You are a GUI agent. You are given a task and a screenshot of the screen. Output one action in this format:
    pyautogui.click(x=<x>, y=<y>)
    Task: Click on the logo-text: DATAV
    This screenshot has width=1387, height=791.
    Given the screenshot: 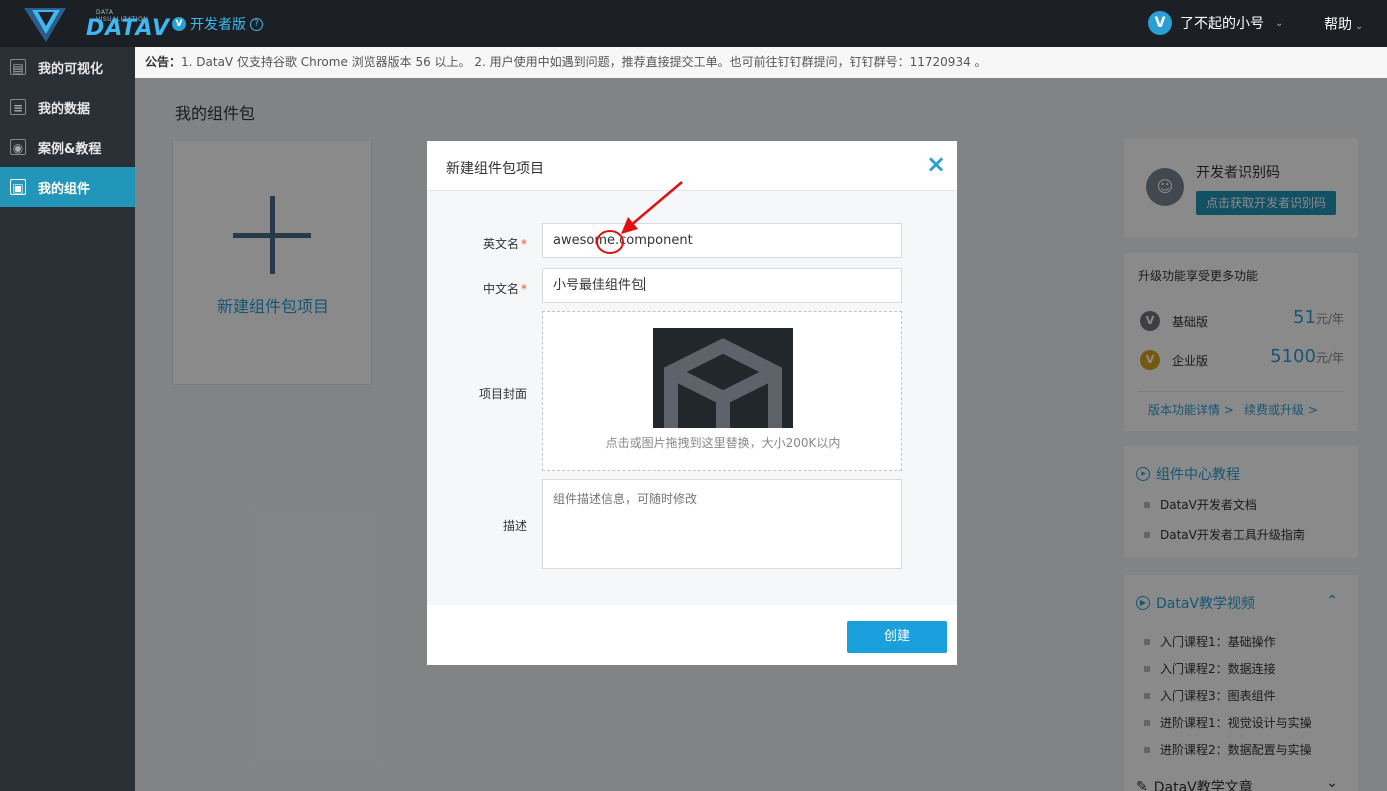 What is the action you would take?
    pyautogui.click(x=128, y=28)
    